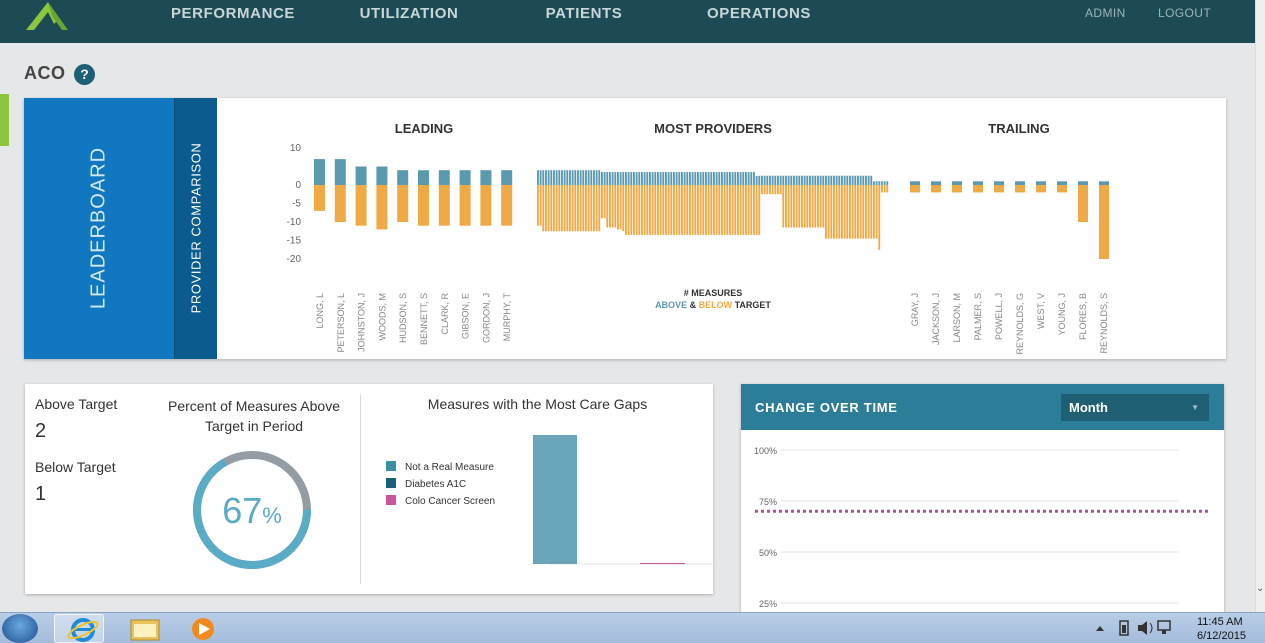  Describe the element at coordinates (1041, 311) in the screenshot. I see `provider-name-label: WEST, V` at that location.